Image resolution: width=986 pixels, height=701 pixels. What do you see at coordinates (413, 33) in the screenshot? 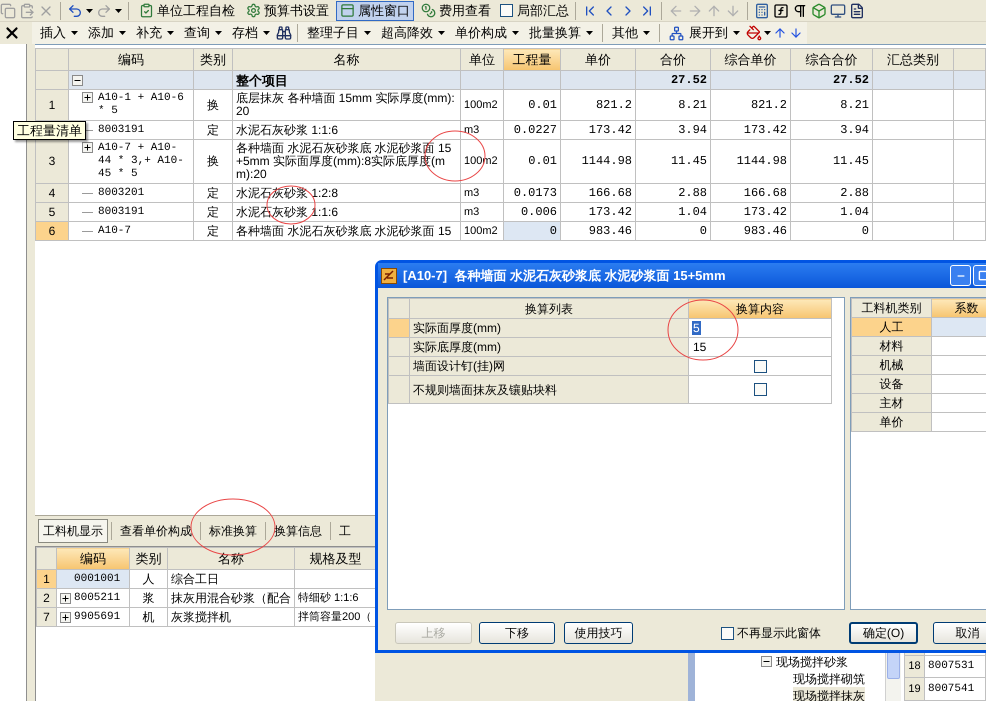
I see `menu-button: 超高降效` at bounding box center [413, 33].